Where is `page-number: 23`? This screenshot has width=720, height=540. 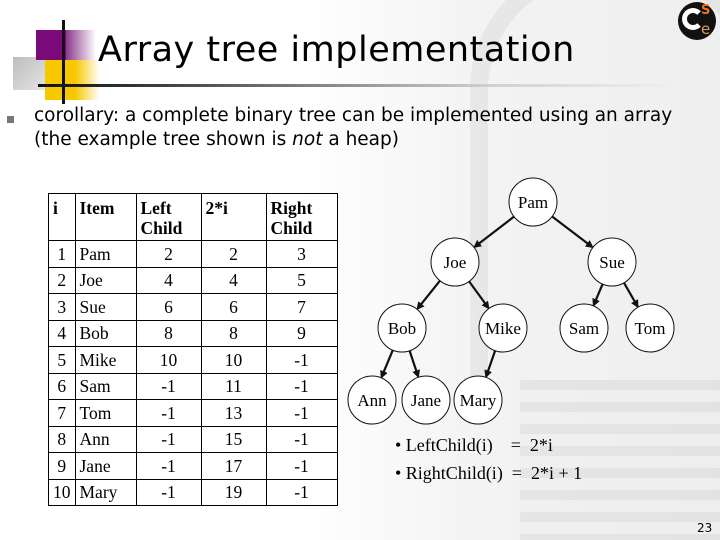
page-number: 23 is located at coordinates (705, 528).